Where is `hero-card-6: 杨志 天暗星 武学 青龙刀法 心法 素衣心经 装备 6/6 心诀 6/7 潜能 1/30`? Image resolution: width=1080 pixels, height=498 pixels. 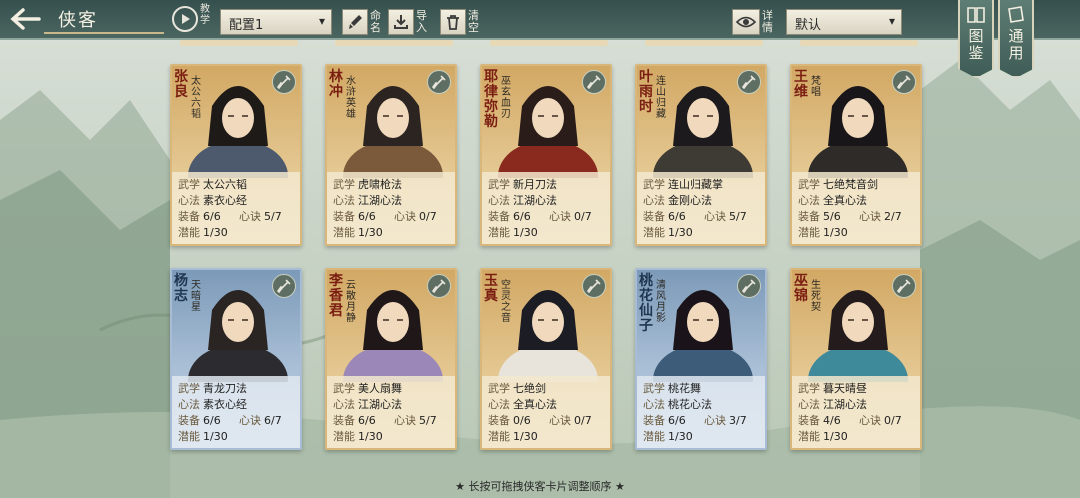
hero-card-6: 杨志 天暗星 武学 青龙刀法 心法 素衣心经 装备 6/6 心诀 6/7 潜能 1/30 is located at coordinates (236, 359).